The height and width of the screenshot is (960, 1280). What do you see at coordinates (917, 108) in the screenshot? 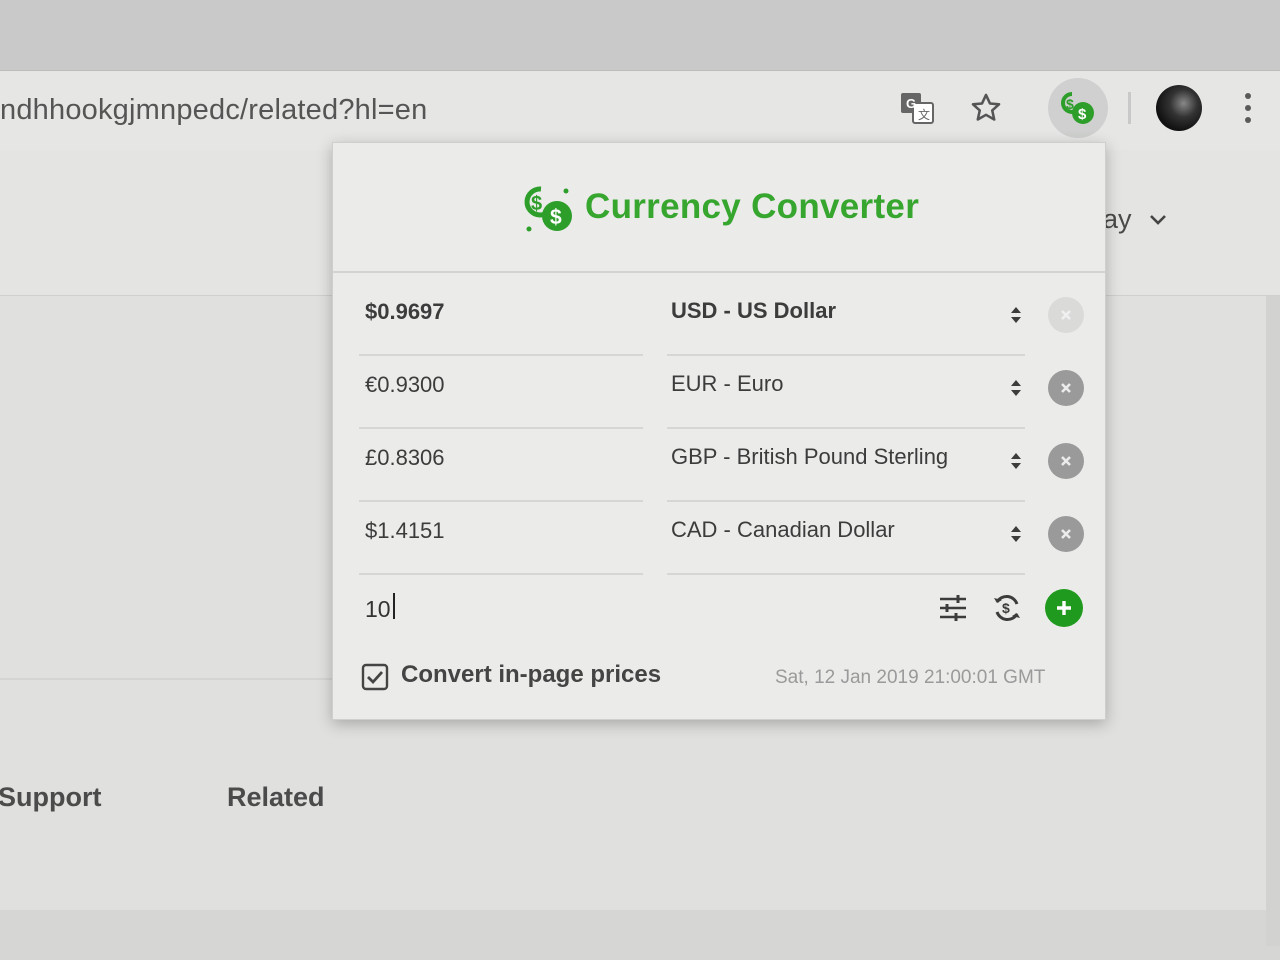
I see `translate-icon: G 文` at bounding box center [917, 108].